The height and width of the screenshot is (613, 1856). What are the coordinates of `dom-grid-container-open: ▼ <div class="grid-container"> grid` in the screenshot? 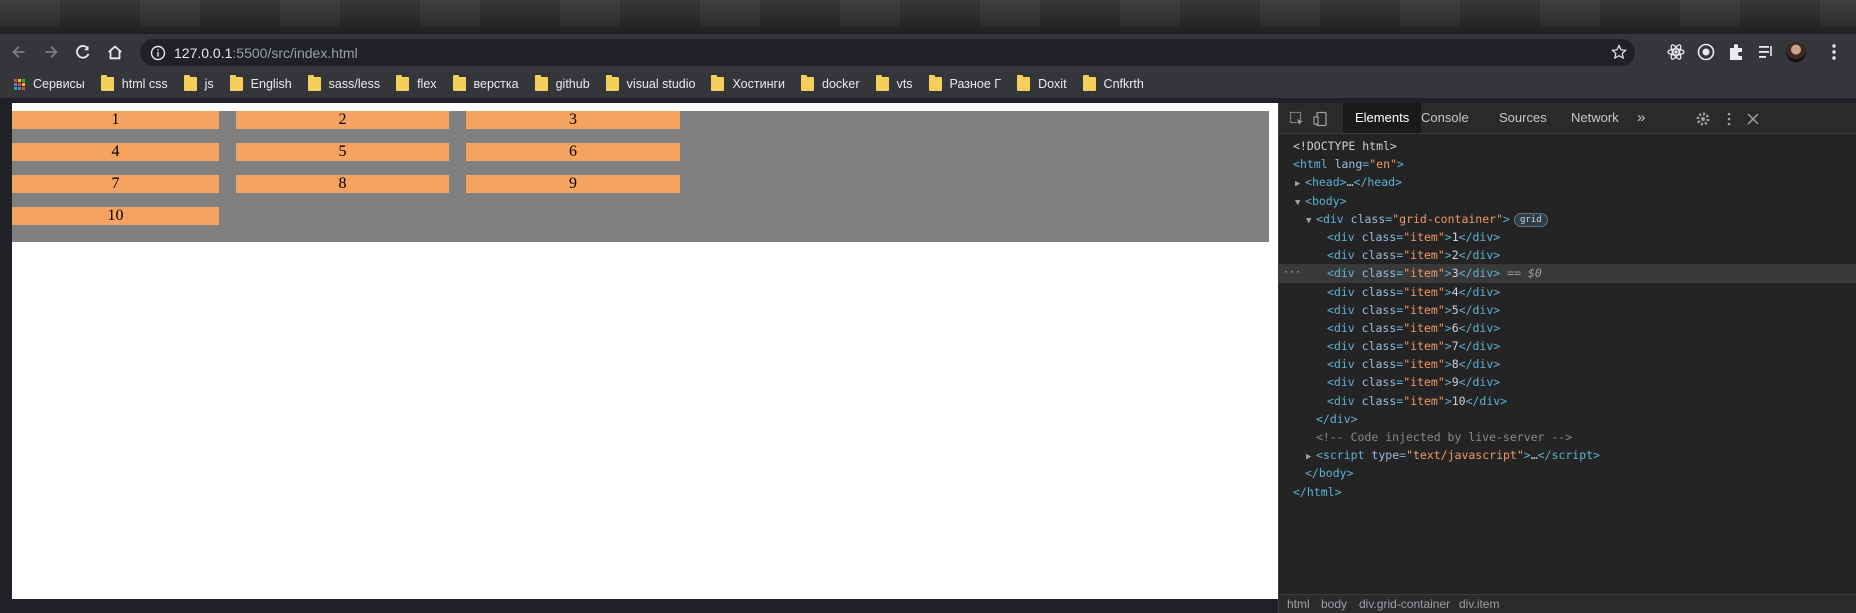 It's located at (1567, 219).